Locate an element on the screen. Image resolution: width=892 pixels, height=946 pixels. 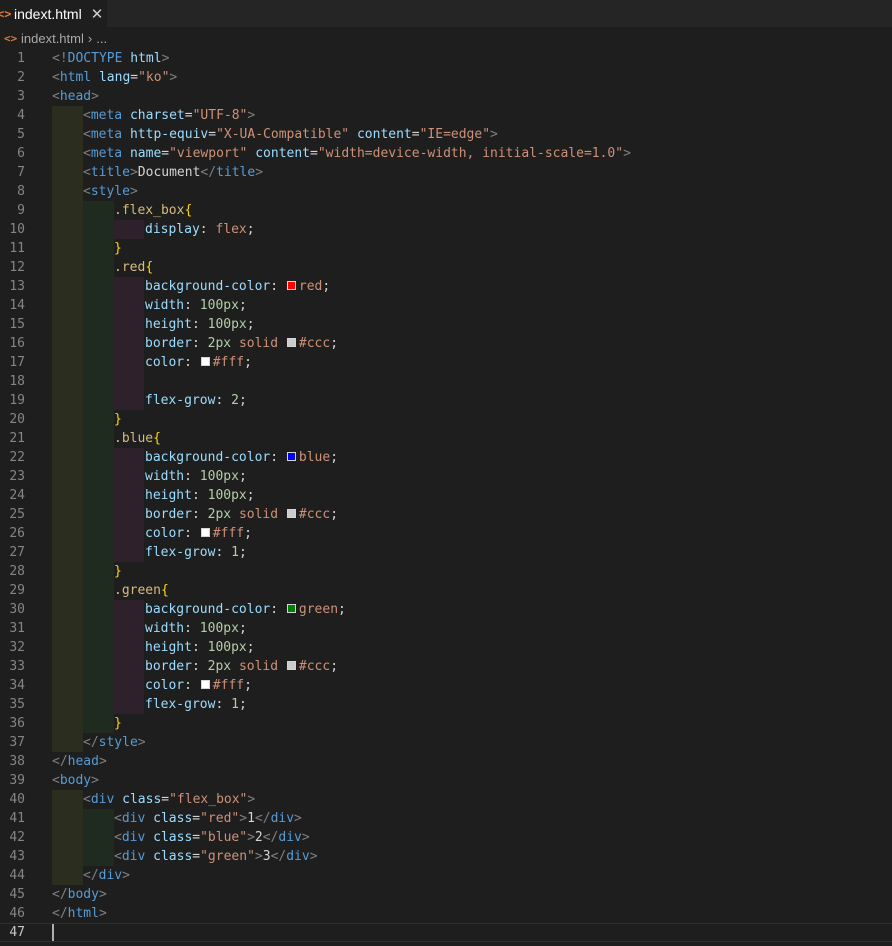
code-line: 46 </html> is located at coordinates (446, 913).